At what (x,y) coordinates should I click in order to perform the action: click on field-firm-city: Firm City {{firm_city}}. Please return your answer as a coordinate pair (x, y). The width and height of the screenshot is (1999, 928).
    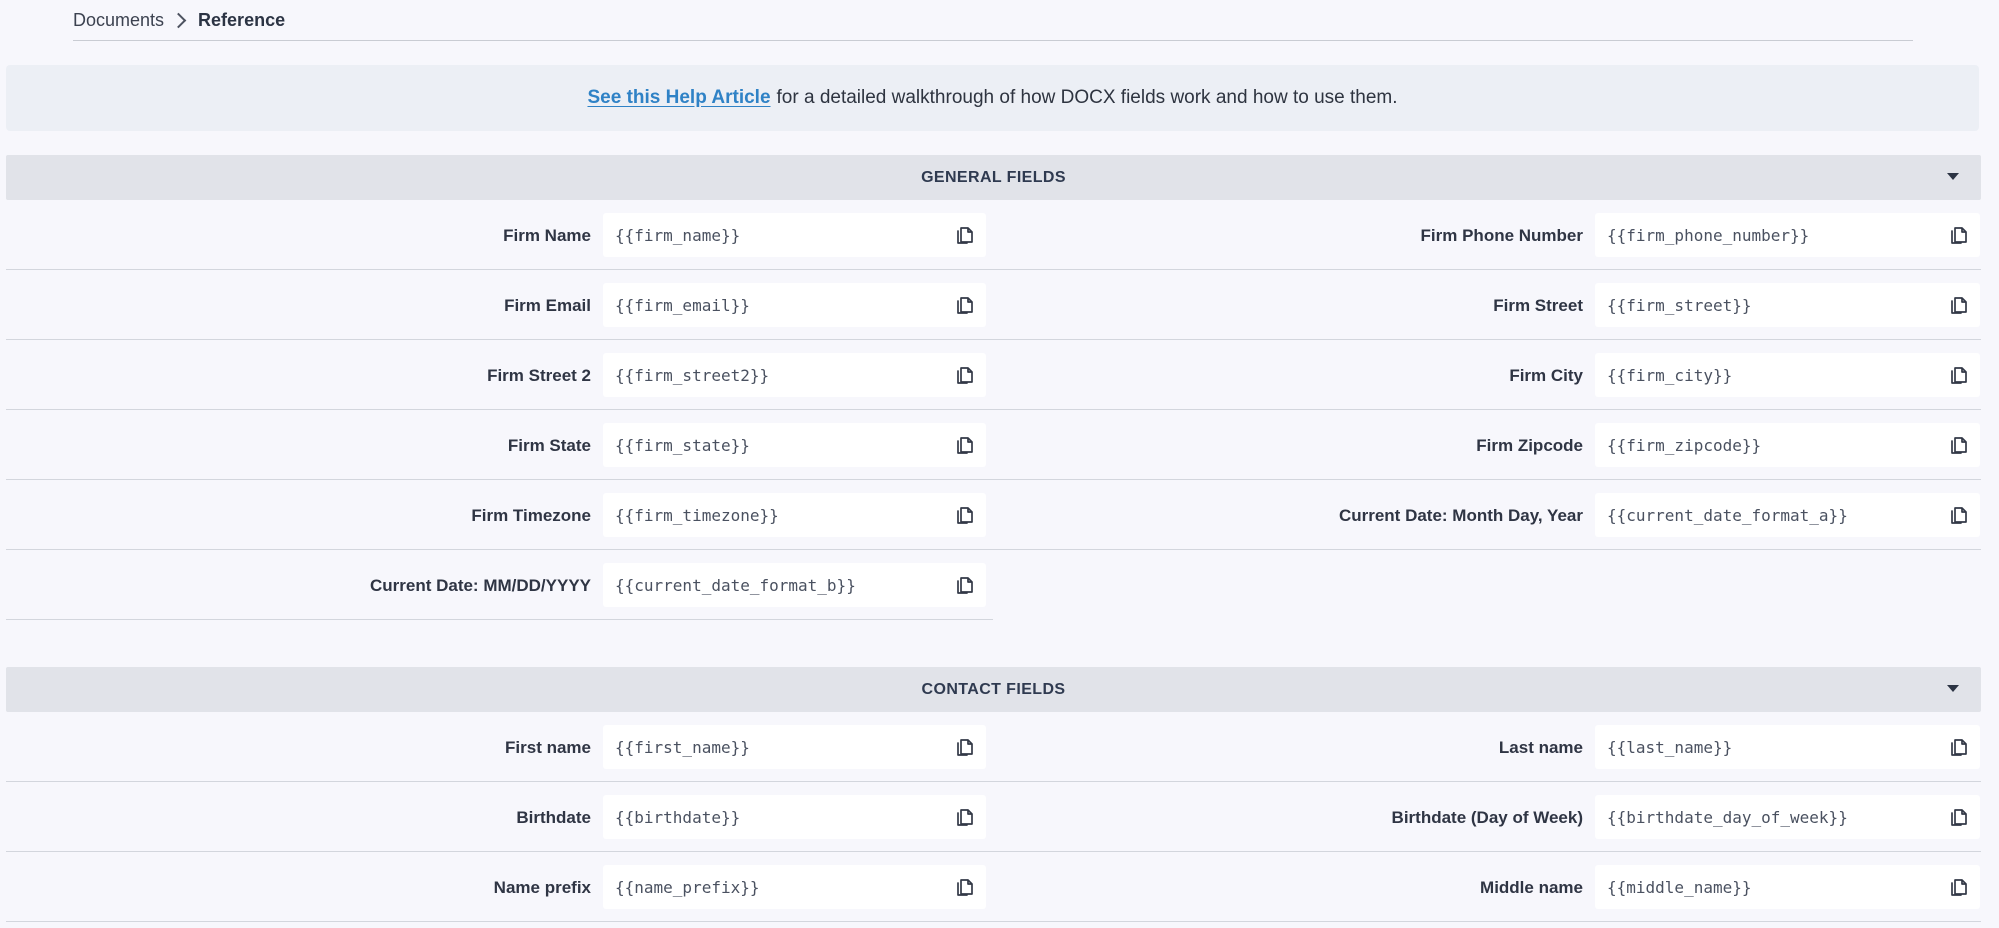
    Looking at the image, I should click on (1488, 375).